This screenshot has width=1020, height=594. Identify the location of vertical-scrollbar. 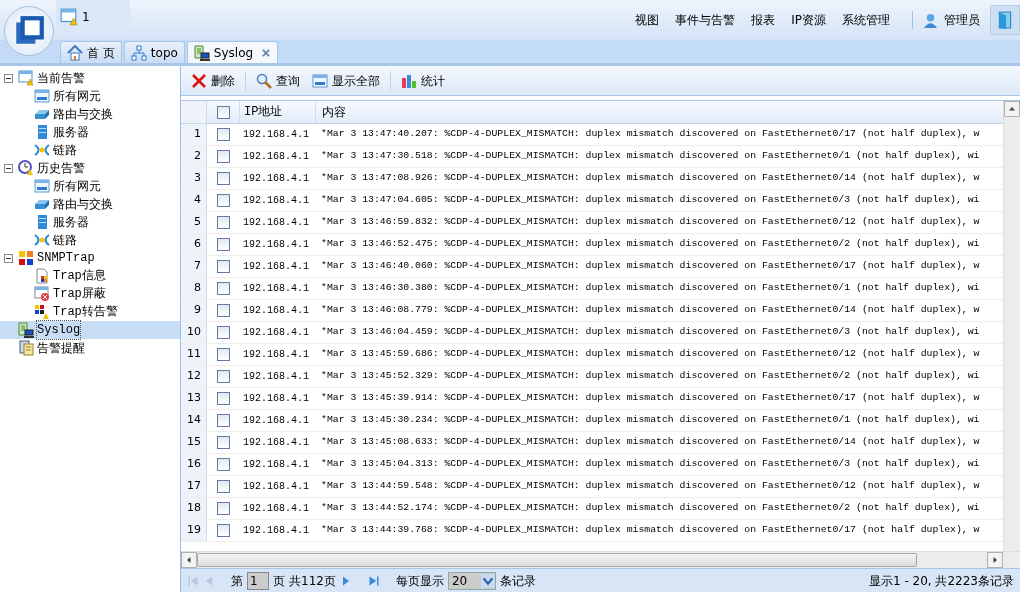
(1011, 326).